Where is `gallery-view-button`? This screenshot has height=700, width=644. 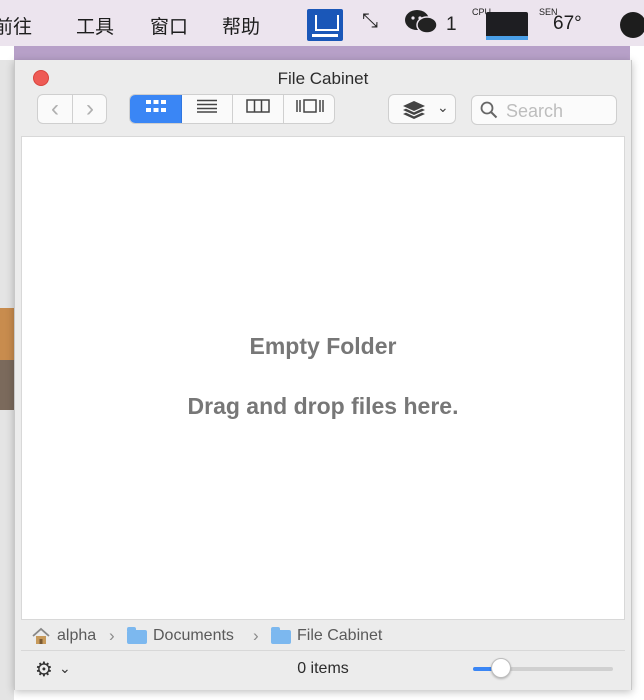 gallery-view-button is located at coordinates (309, 109).